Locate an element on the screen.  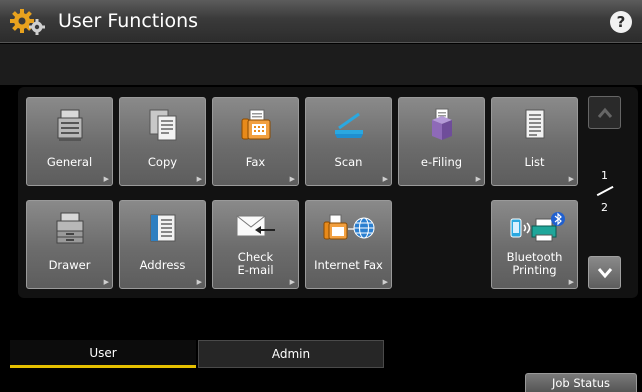
tab-bar: User Admin is located at coordinates (321, 355).